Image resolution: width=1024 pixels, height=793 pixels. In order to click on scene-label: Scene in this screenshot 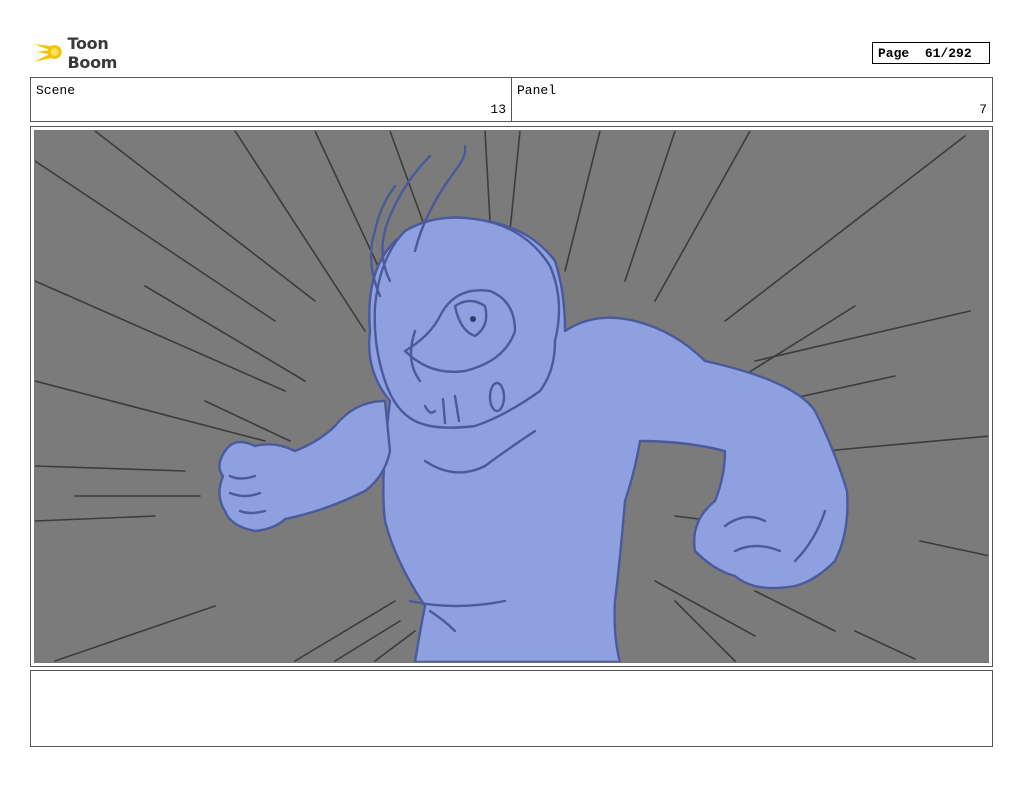, I will do `click(56, 90)`.